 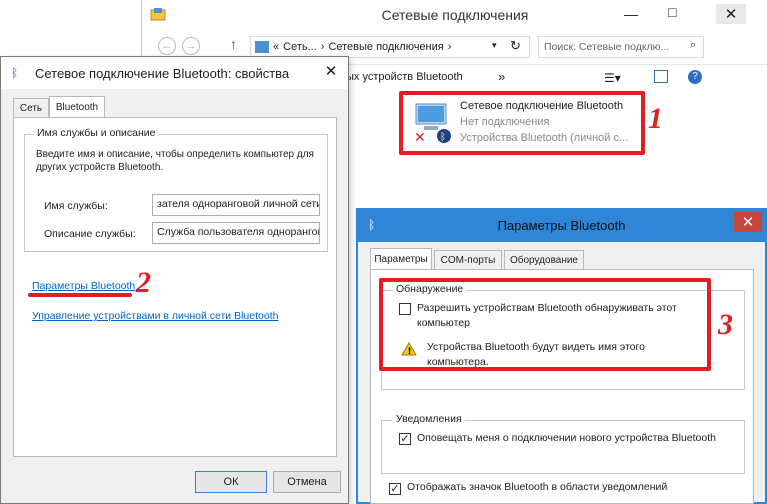 What do you see at coordinates (631, 14) in the screenshot?
I see `minimize-icon: —` at bounding box center [631, 14].